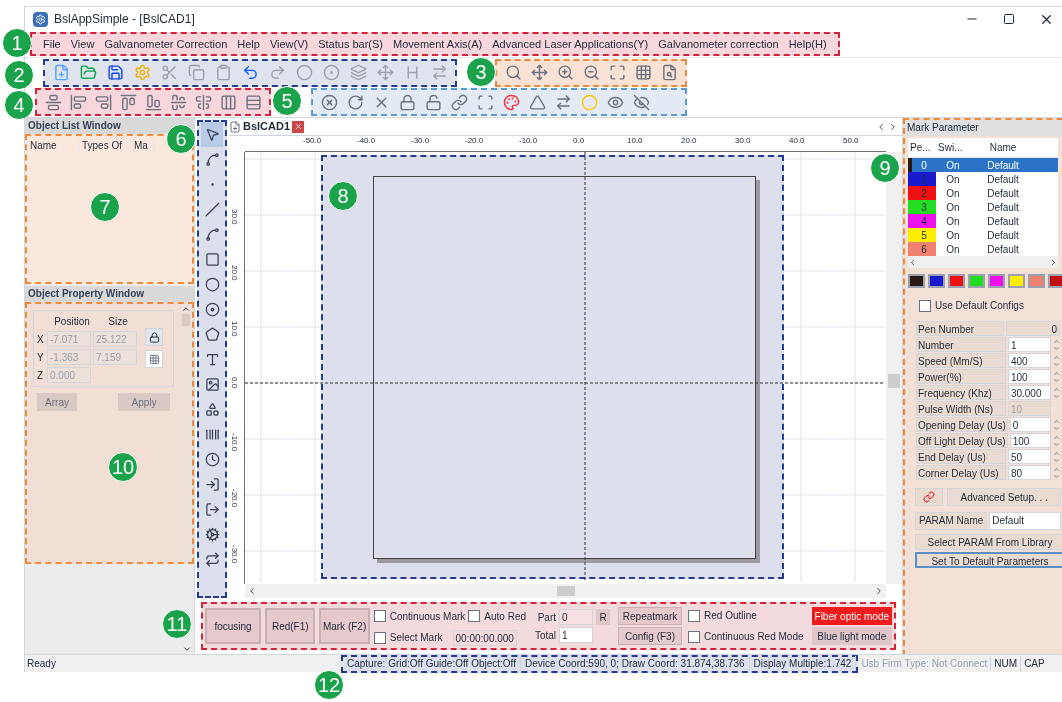  I want to click on pen-row: 0 On Default, so click(983, 165).